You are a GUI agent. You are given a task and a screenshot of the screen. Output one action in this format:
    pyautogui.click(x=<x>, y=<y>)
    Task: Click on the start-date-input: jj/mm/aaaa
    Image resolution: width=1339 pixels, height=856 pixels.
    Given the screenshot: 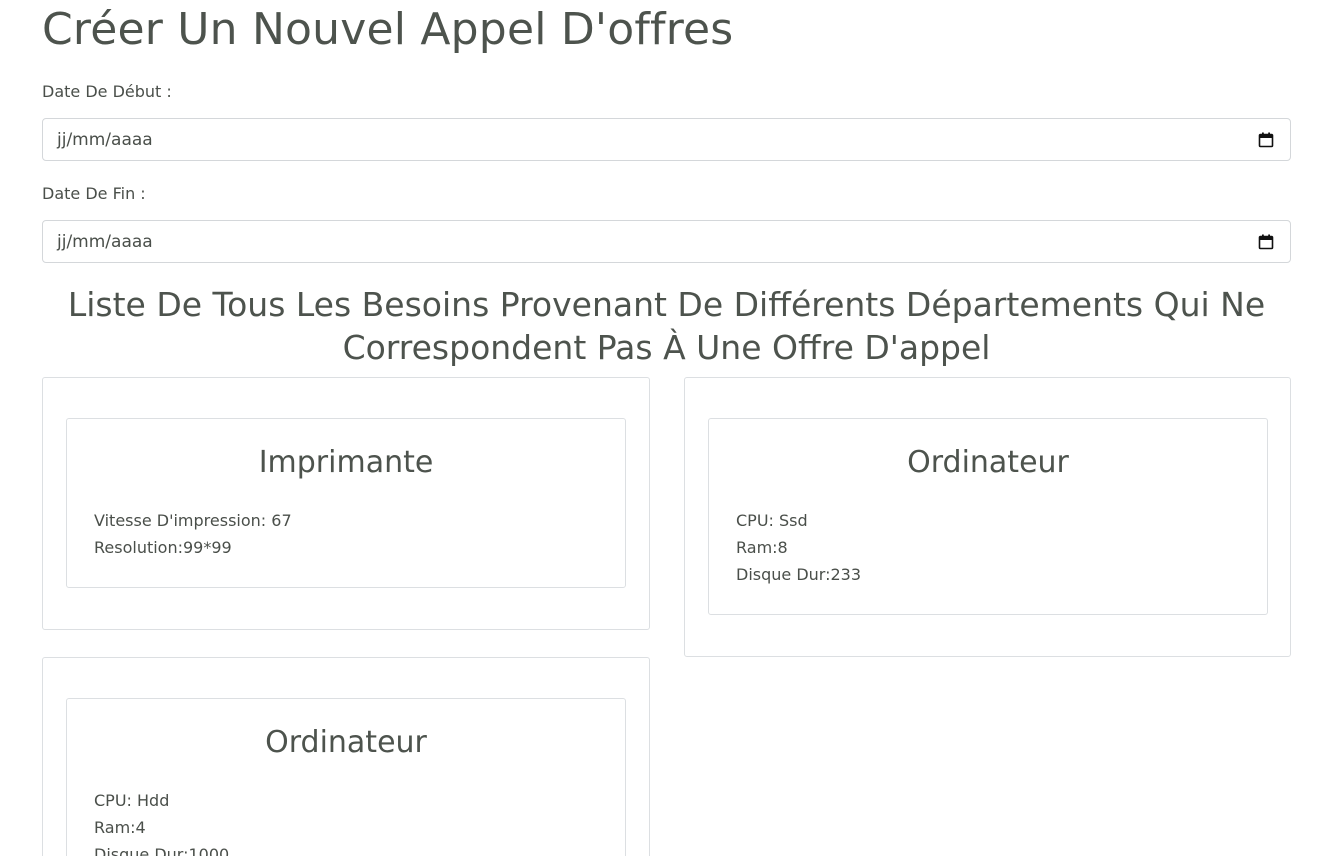 What is the action you would take?
    pyautogui.click(x=666, y=139)
    